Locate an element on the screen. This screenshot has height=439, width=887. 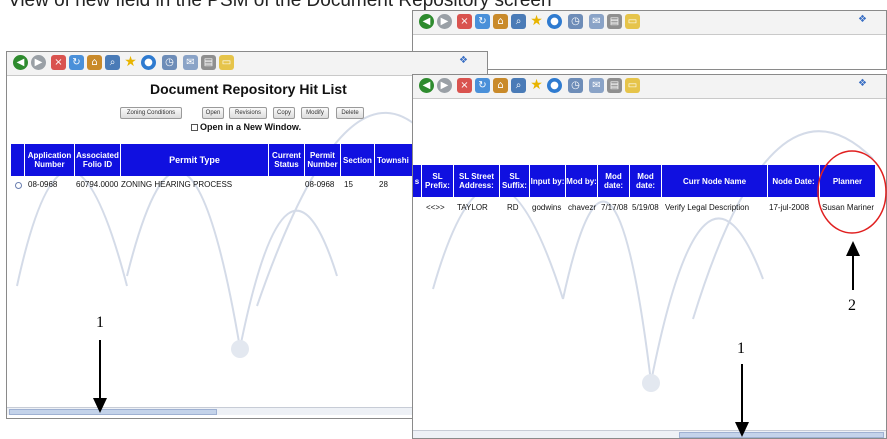
col-header-blank is located at coordinates (18, 160).